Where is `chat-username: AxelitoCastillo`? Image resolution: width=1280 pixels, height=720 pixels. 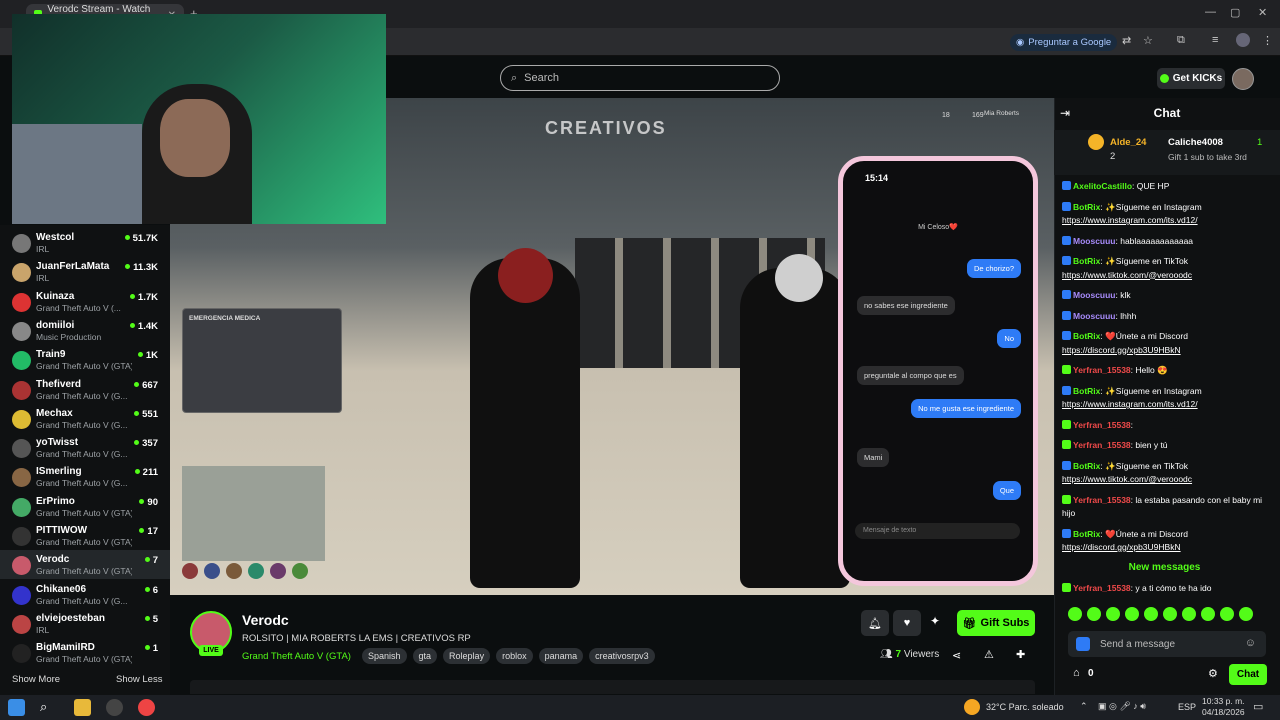 chat-username: AxelitoCastillo is located at coordinates (1102, 186).